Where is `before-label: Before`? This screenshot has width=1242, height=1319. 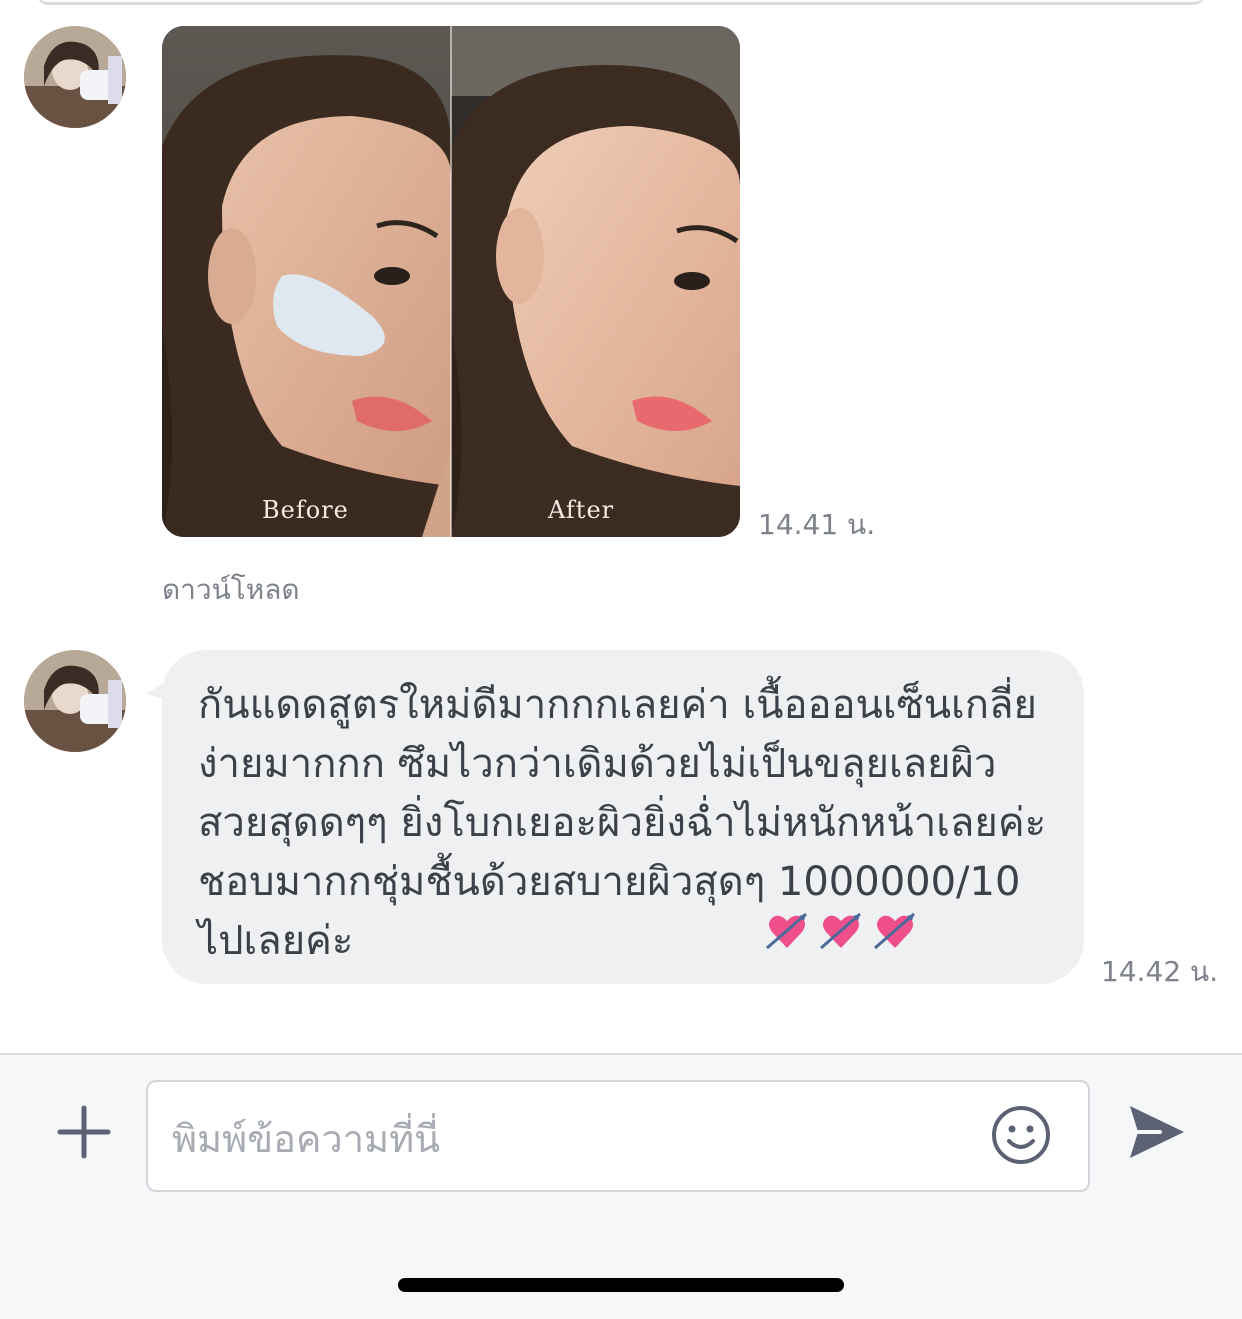
before-label: Before is located at coordinates (305, 510).